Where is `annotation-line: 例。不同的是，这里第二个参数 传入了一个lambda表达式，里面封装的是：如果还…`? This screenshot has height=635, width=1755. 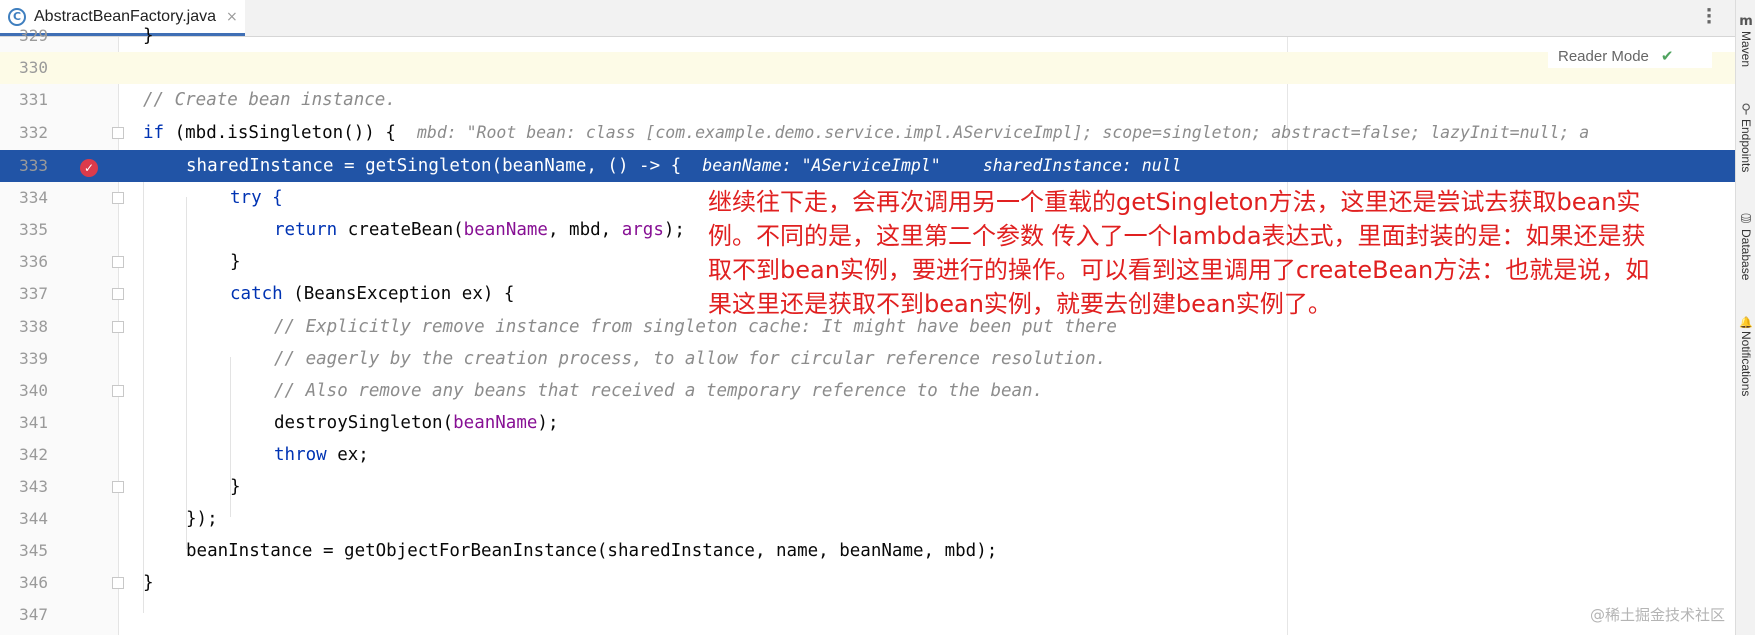 annotation-line: 例。不同的是，这里第二个参数 传入了一个lambda表达式，里面封装的是：如果还… is located at coordinates (1177, 236).